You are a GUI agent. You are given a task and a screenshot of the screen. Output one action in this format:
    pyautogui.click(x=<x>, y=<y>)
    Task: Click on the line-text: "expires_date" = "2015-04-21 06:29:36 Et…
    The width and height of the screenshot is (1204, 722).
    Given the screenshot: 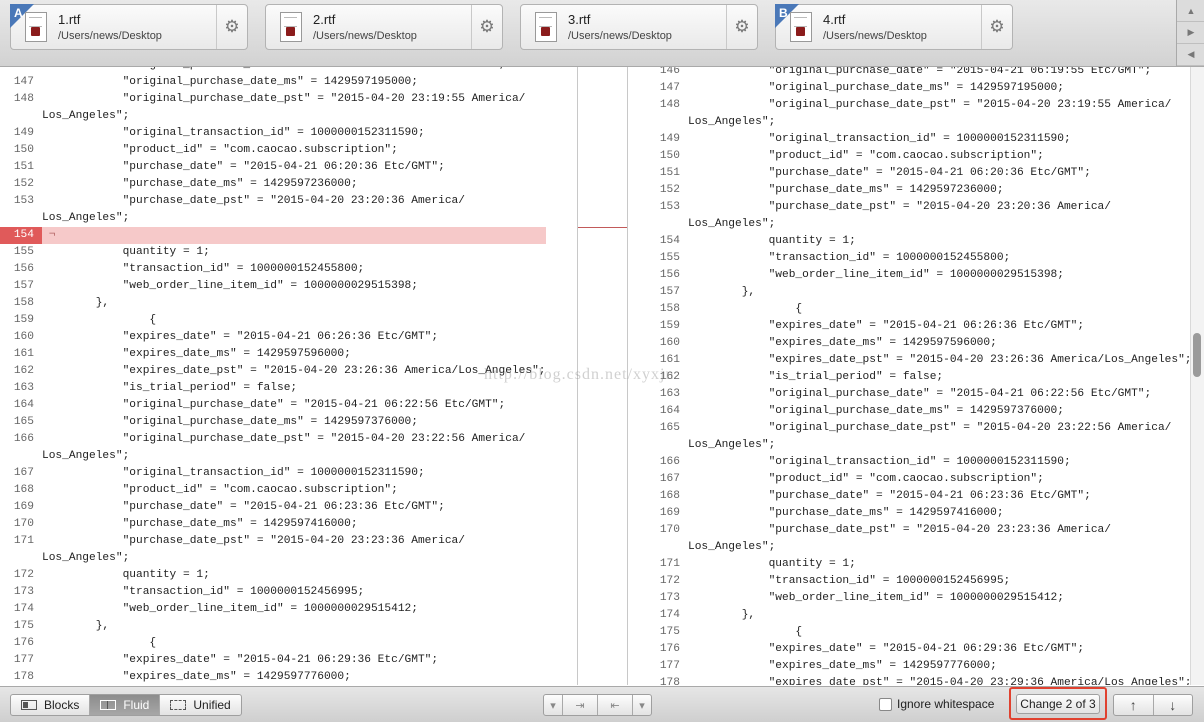 What is the action you would take?
    pyautogui.click(x=240, y=660)
    